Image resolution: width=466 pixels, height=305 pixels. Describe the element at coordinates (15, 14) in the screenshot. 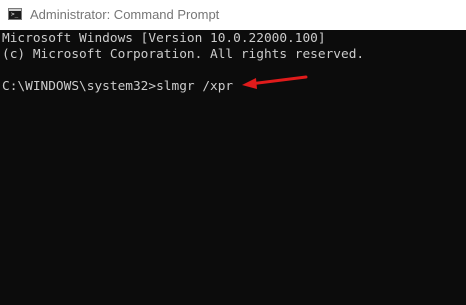

I see `cmd-icon: >_` at that location.